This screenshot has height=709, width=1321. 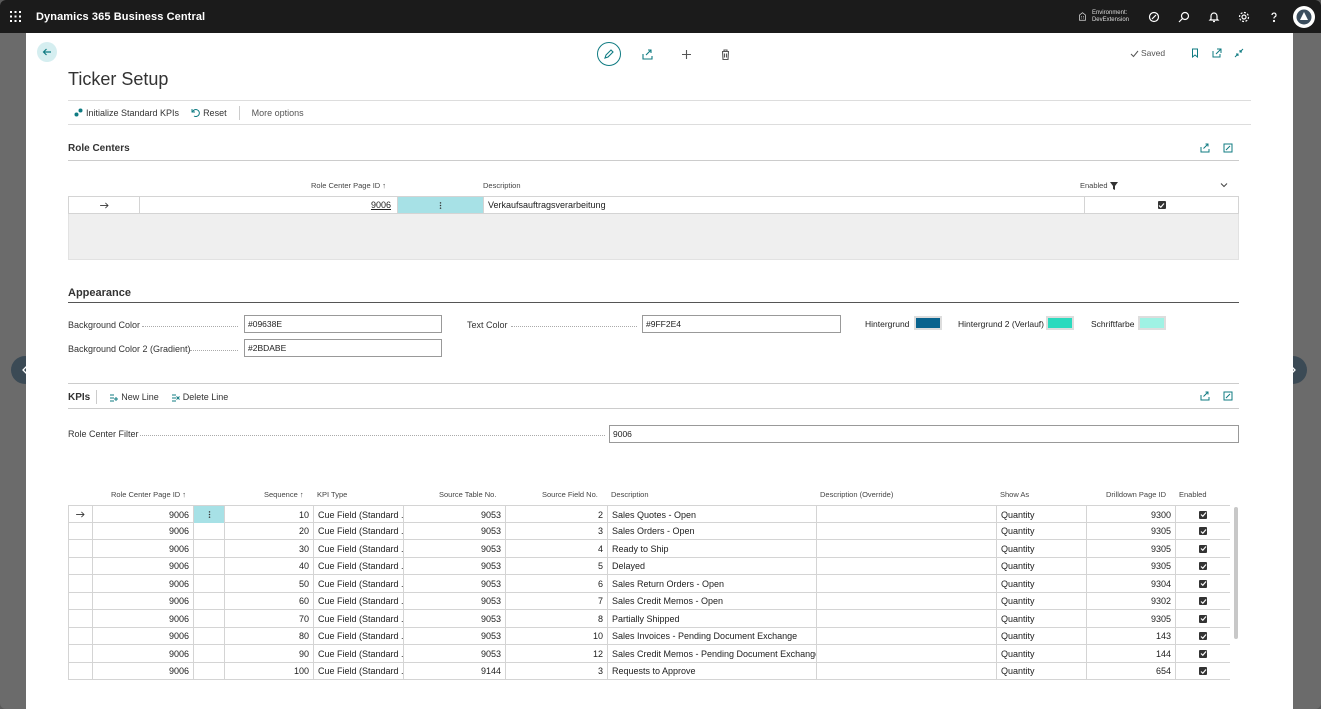 I want to click on environment-indicator: Environment: DevExtension, so click(x=1103, y=17).